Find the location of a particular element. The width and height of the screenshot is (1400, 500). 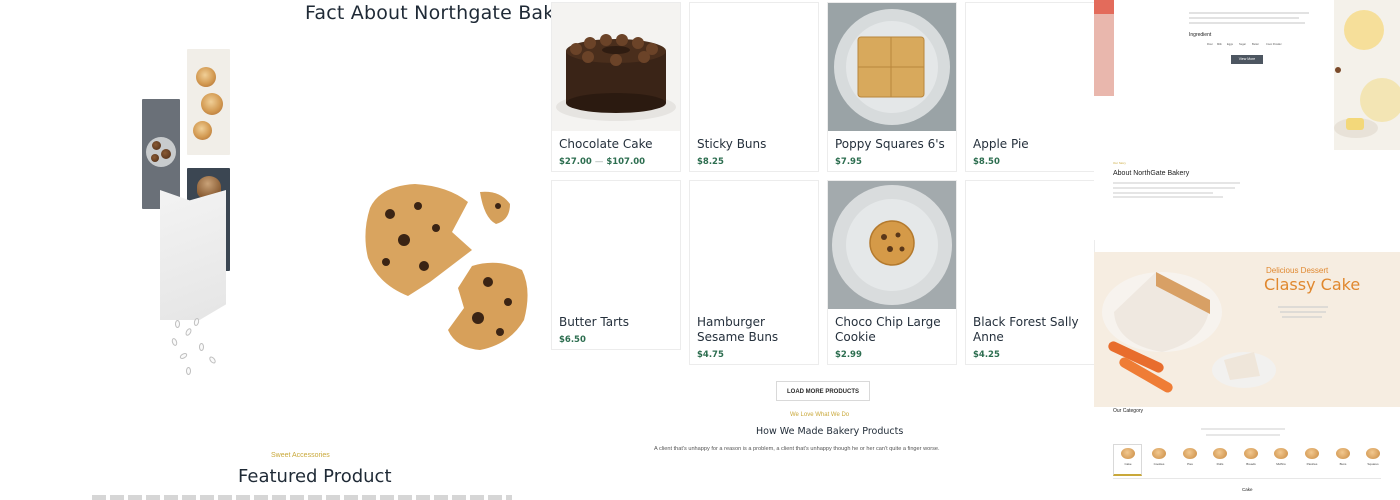

product-name: Choco Chip Large Cookie is located at coordinates (894, 330).